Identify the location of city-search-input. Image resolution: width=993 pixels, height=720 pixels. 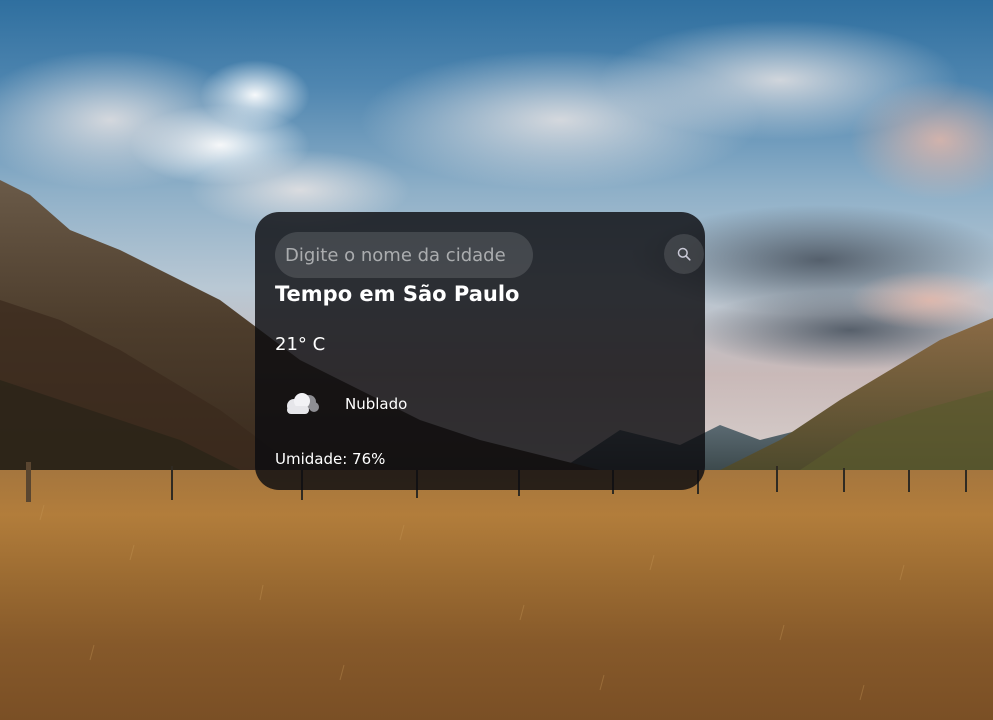
(404, 255).